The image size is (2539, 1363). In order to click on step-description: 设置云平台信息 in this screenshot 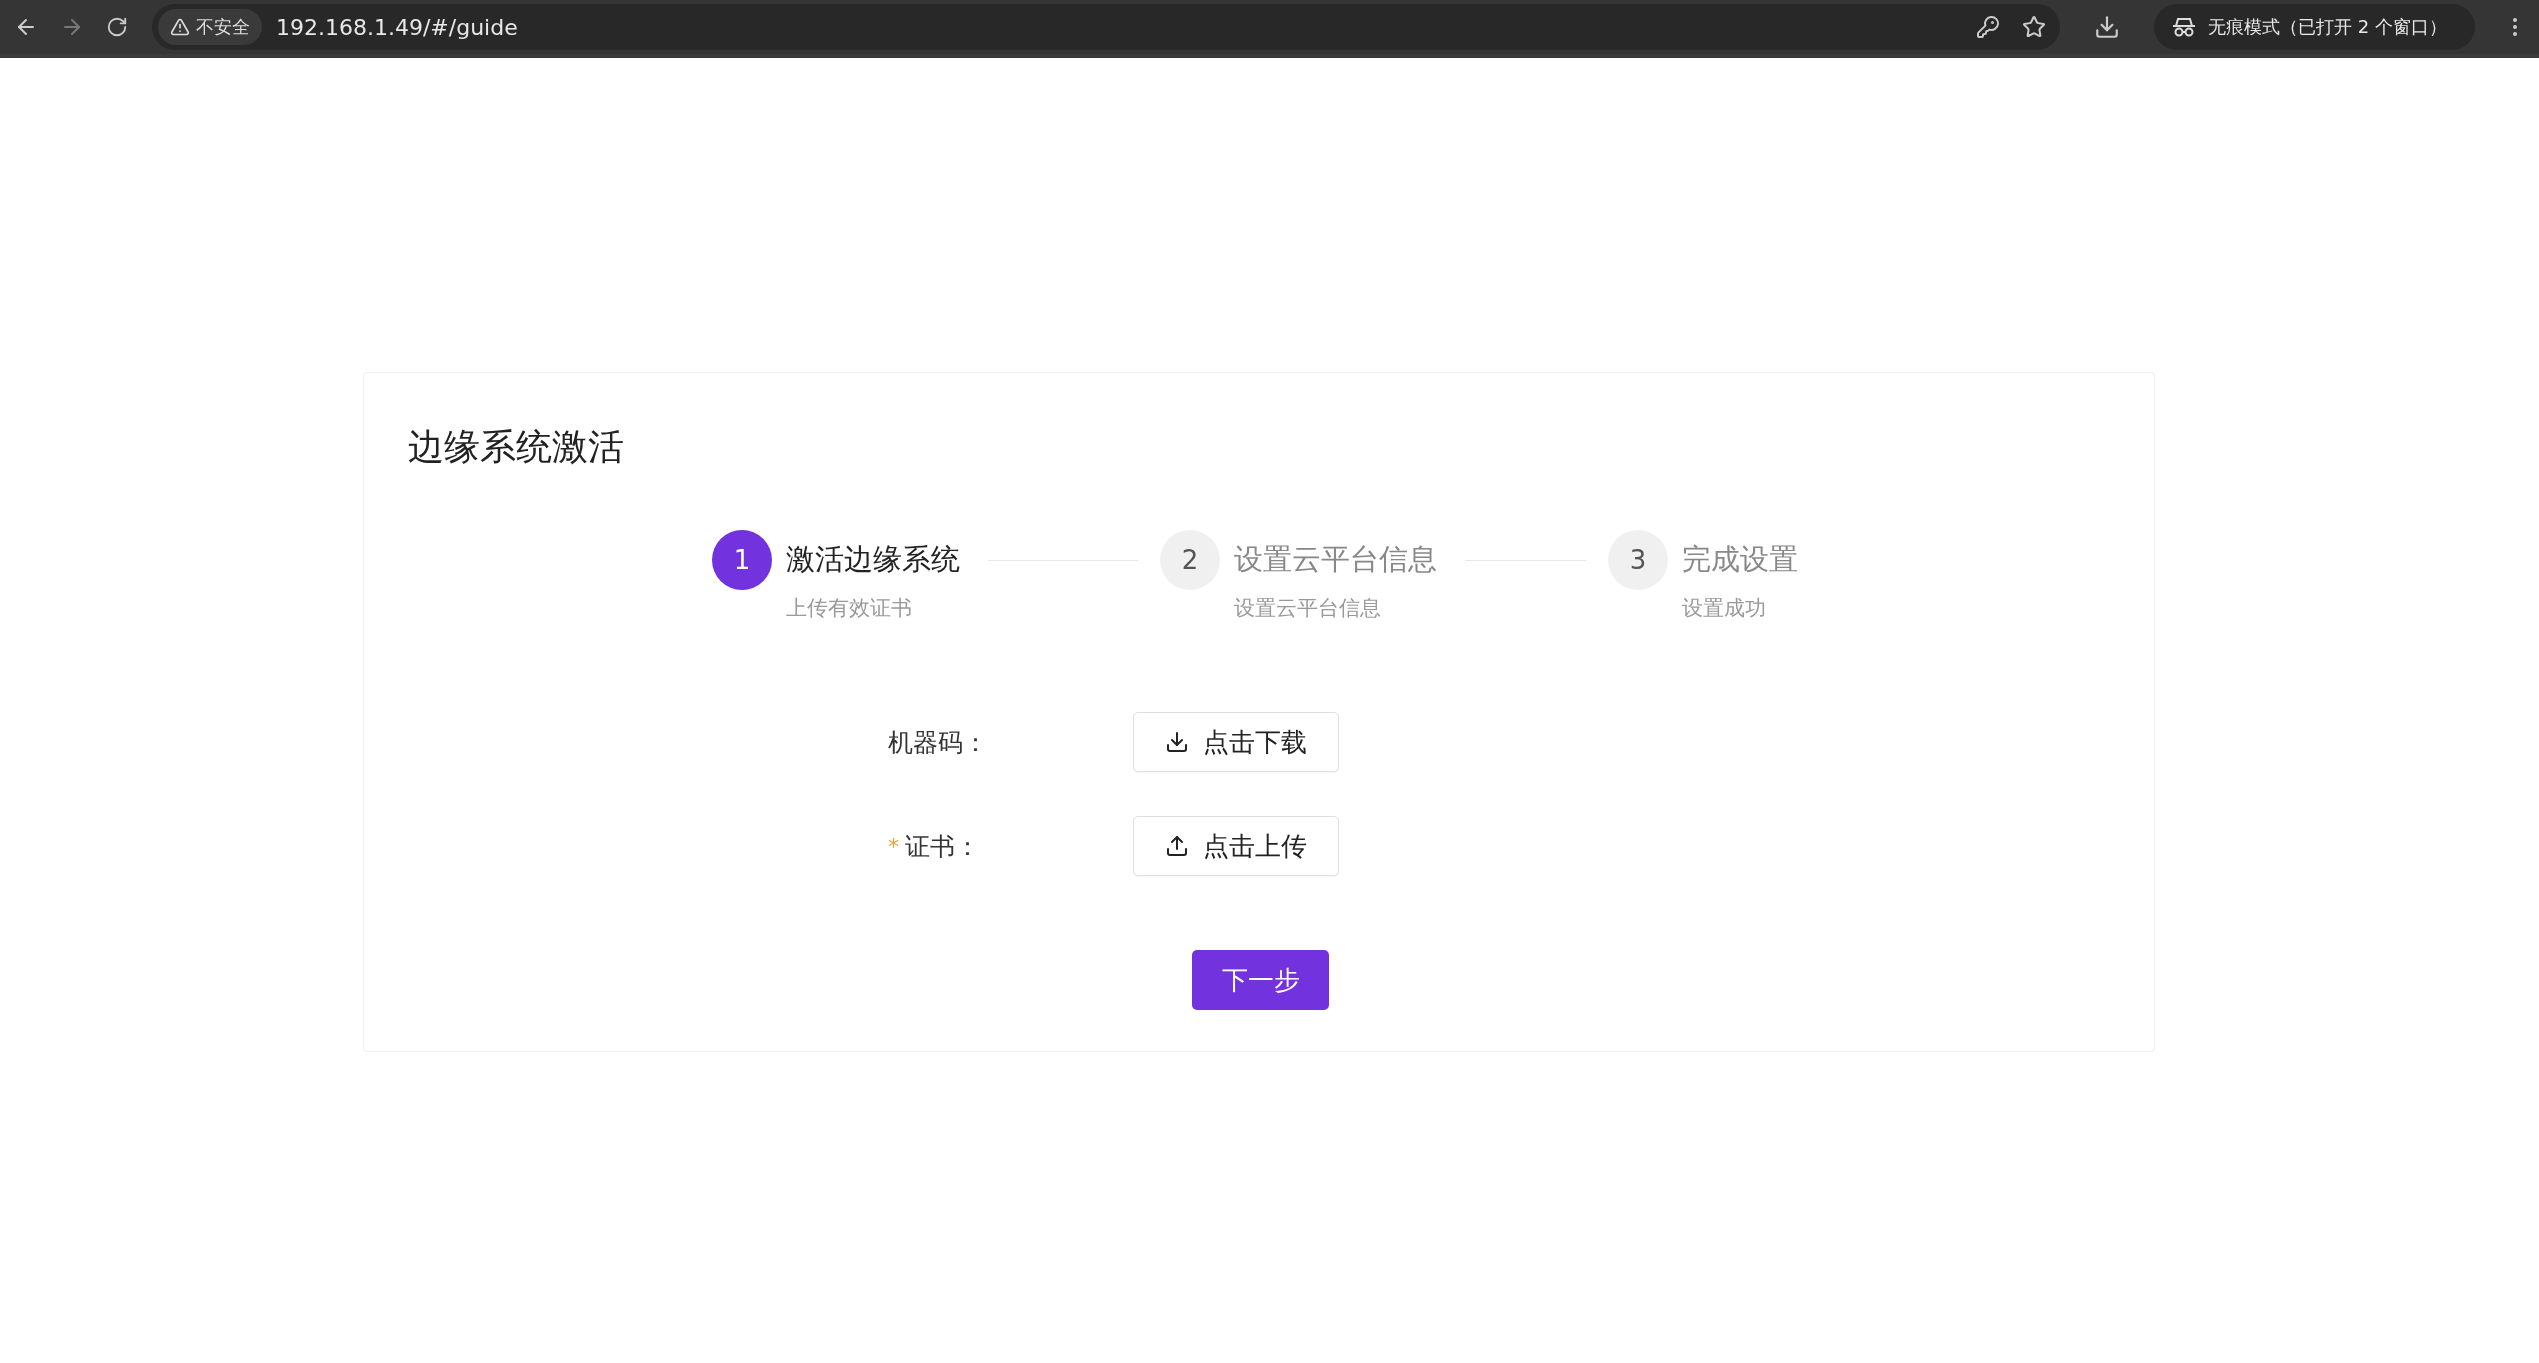, I will do `click(1308, 608)`.